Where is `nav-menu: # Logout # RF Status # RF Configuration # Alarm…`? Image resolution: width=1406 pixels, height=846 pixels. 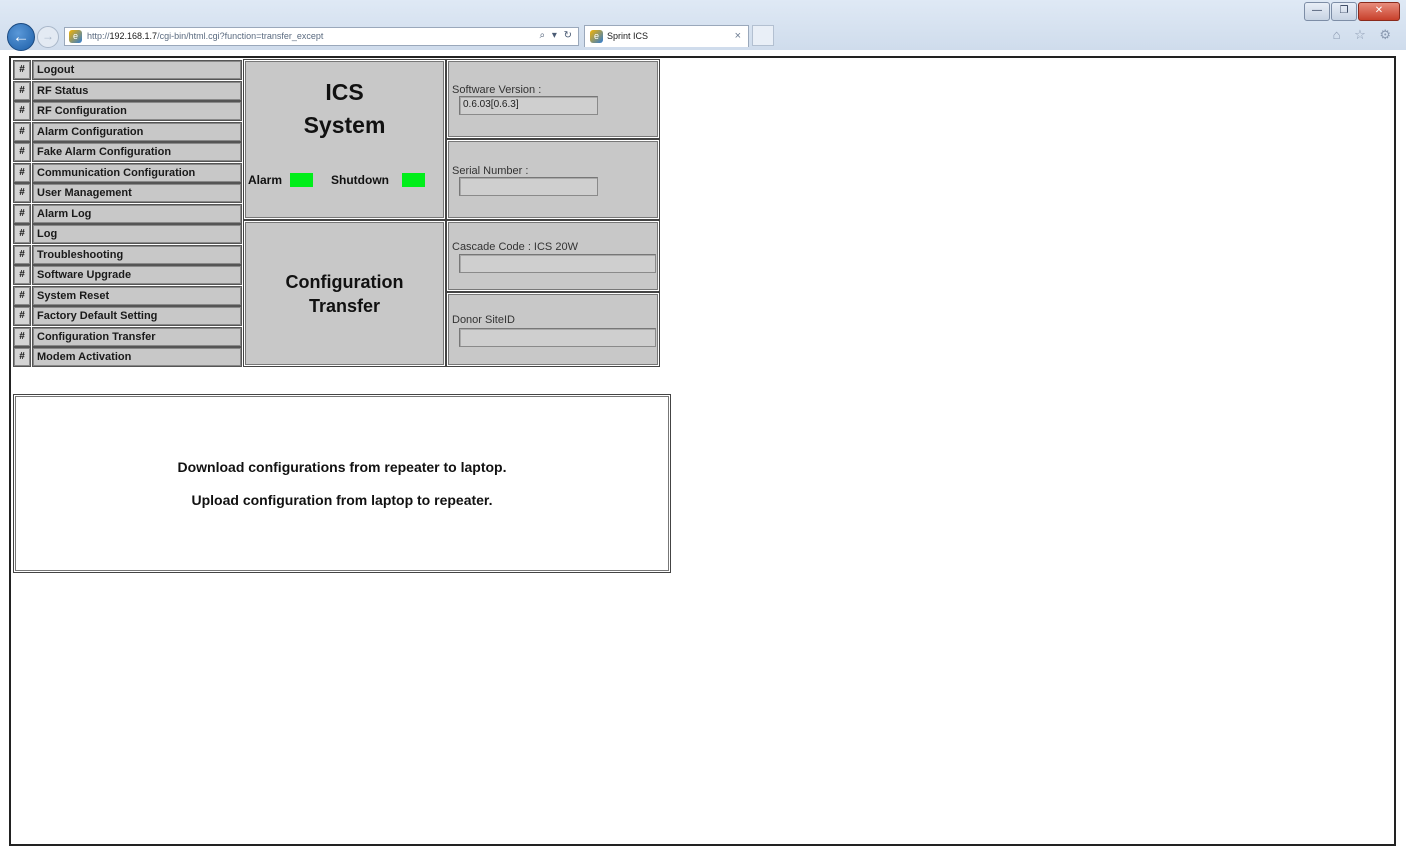 nav-menu: # Logout # RF Status # RF Configuration # Alarm… is located at coordinates (127, 214).